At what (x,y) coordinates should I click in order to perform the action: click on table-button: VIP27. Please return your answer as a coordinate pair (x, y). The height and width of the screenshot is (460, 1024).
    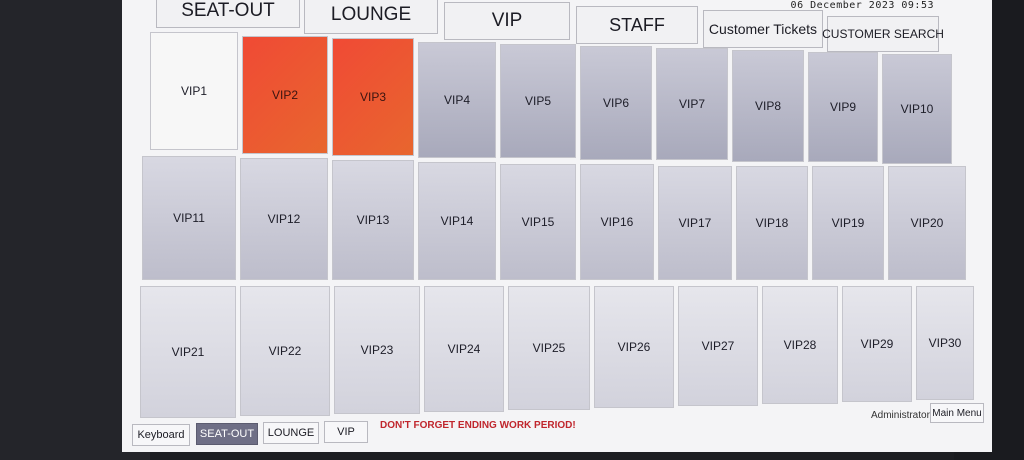
    Looking at the image, I should click on (718, 346).